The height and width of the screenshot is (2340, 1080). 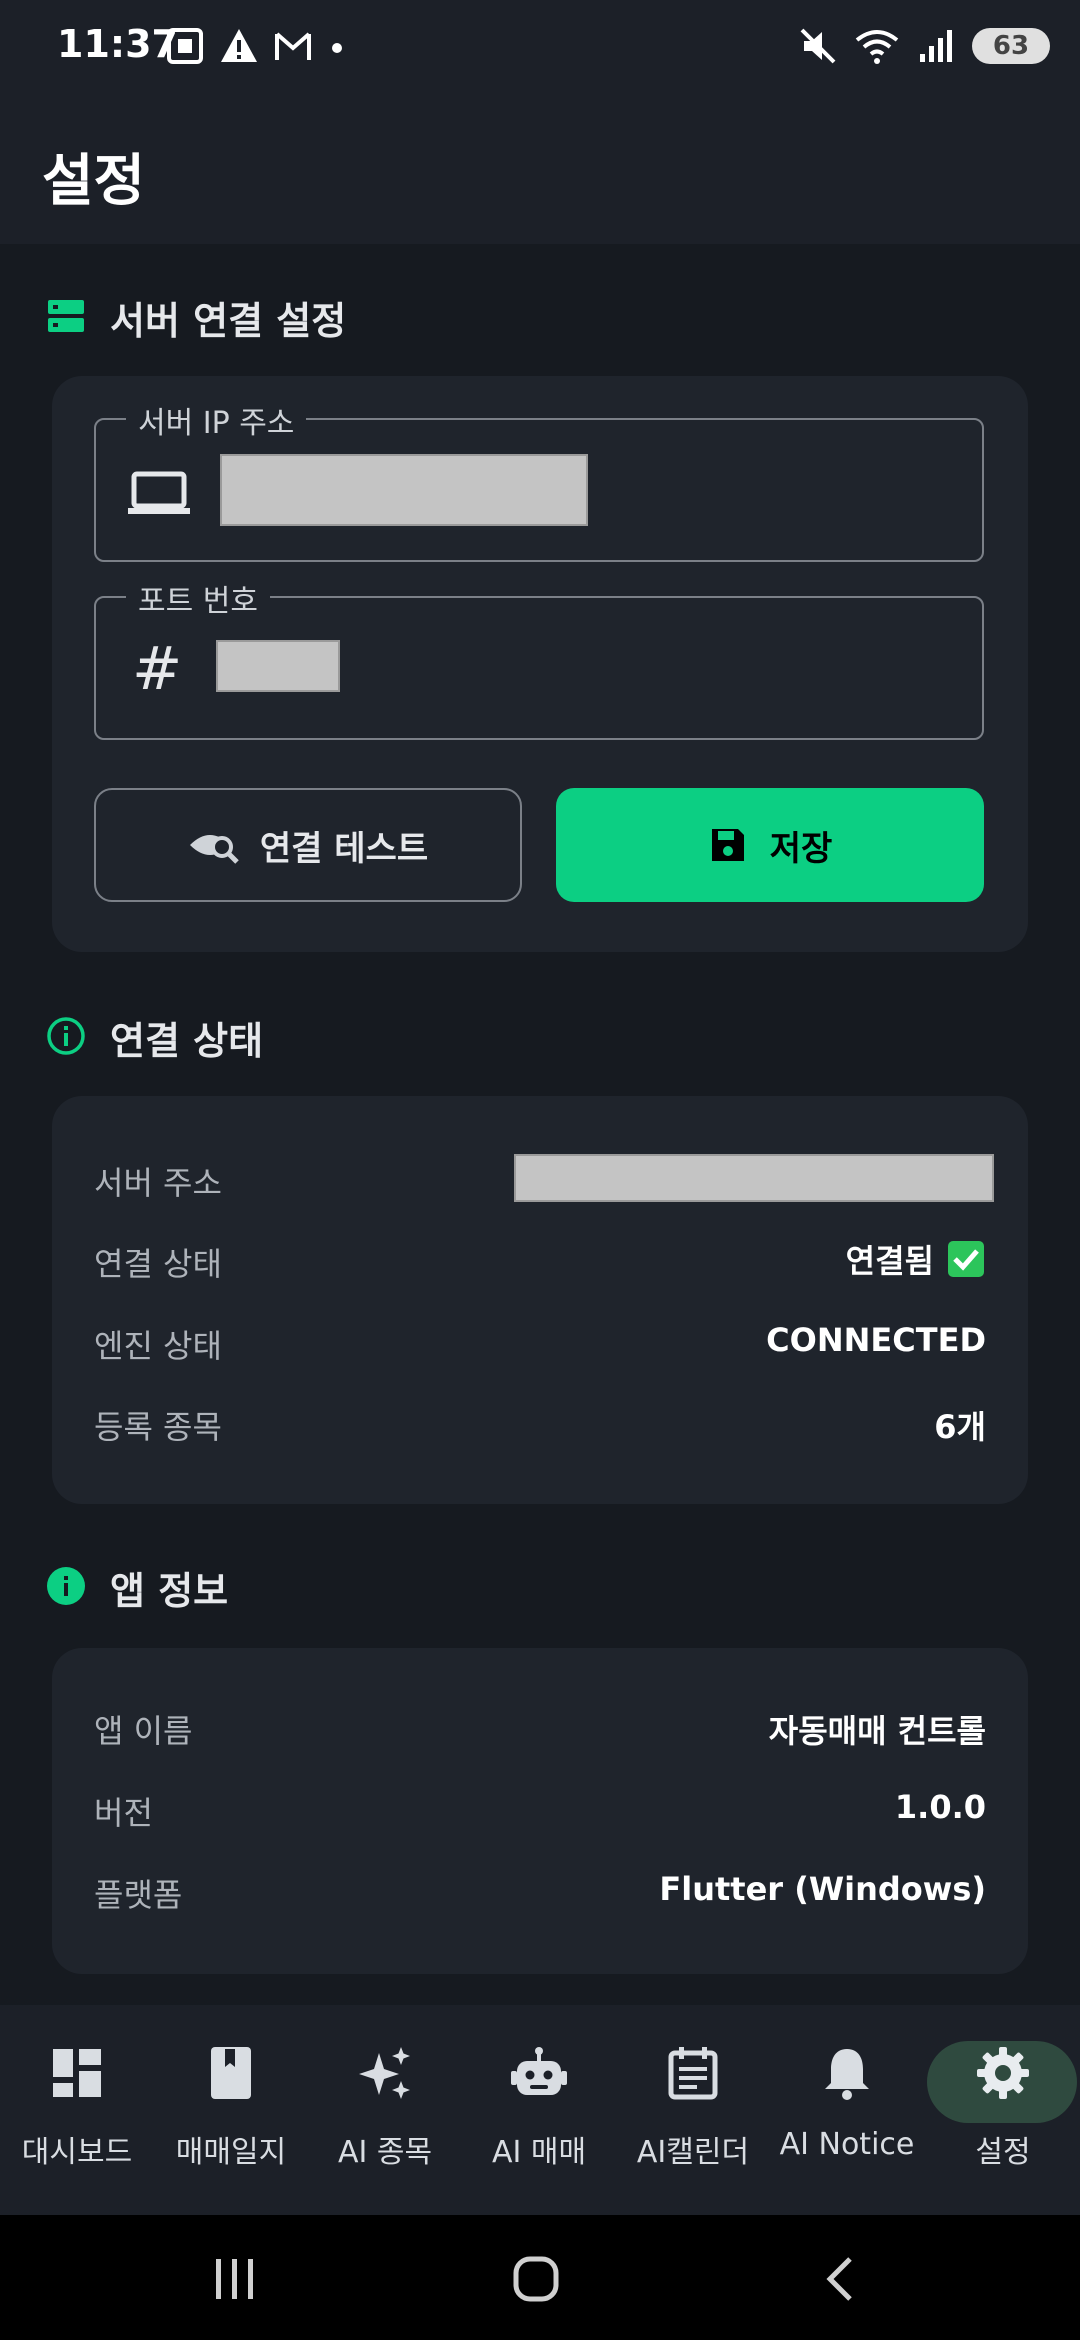 I want to click on recent-apps-icon, so click(x=235, y=2279).